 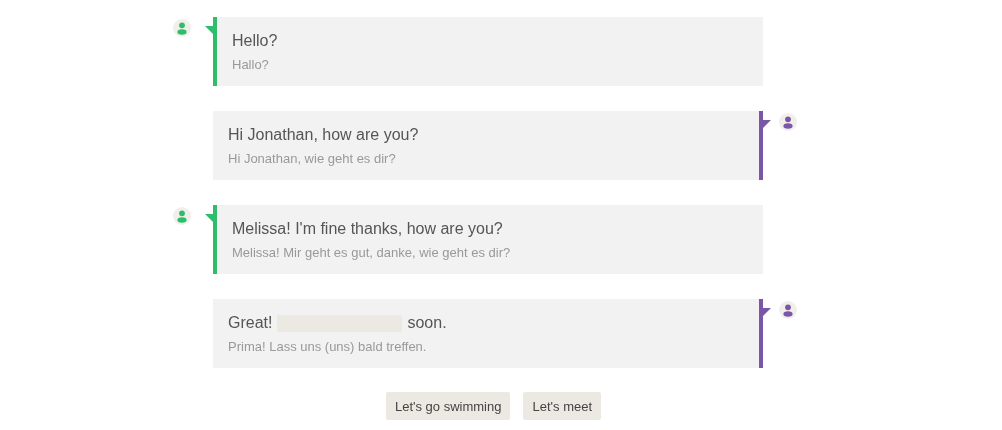 I want to click on translation-text: Hi Jonathan, wie geht es dir?, so click(x=312, y=159).